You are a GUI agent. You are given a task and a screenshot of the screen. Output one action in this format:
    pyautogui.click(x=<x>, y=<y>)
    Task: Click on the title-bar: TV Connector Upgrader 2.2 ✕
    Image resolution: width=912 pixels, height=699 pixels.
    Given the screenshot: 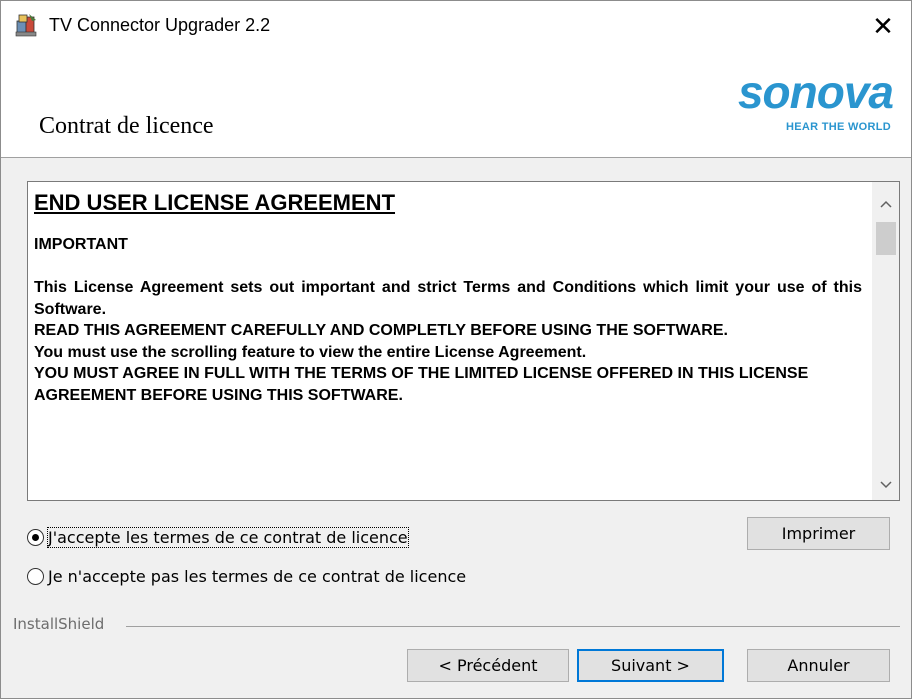 What is the action you would take?
    pyautogui.click(x=456, y=27)
    